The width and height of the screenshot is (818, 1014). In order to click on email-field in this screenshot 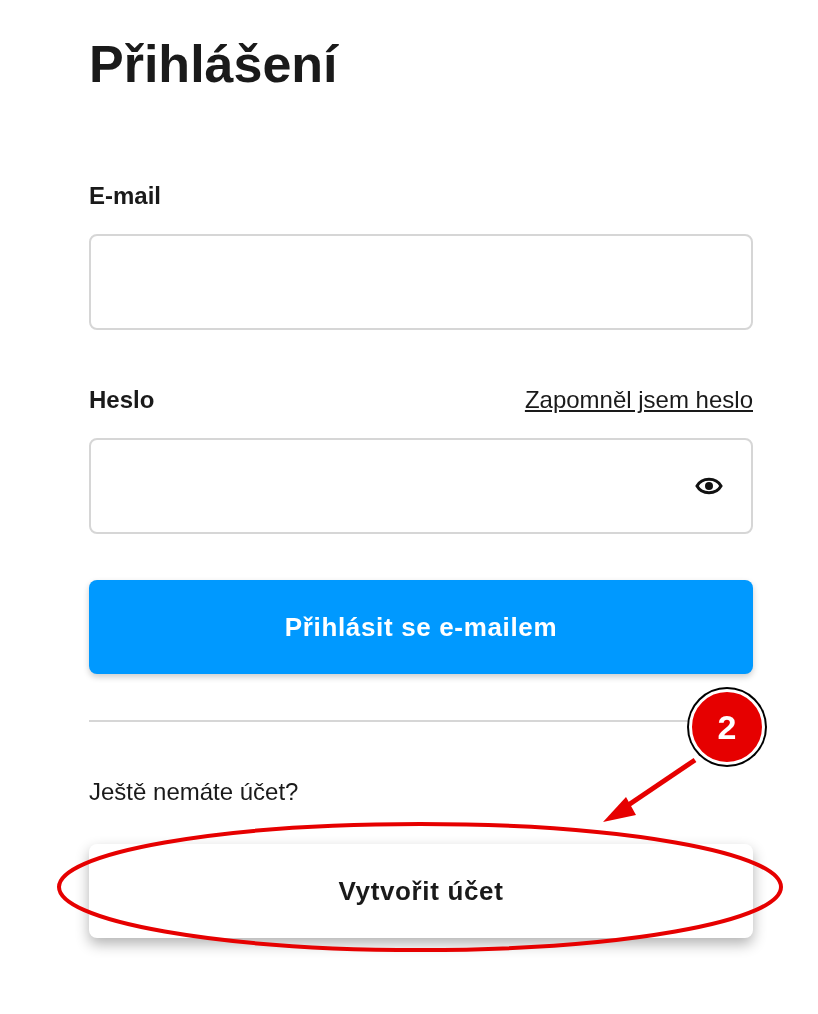, I will do `click(421, 282)`.